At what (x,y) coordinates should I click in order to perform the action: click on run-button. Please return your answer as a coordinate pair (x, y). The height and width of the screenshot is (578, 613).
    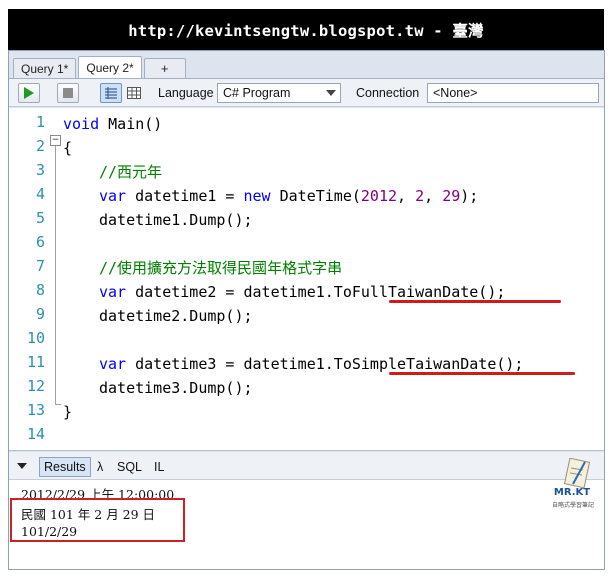
    Looking at the image, I should click on (29, 93).